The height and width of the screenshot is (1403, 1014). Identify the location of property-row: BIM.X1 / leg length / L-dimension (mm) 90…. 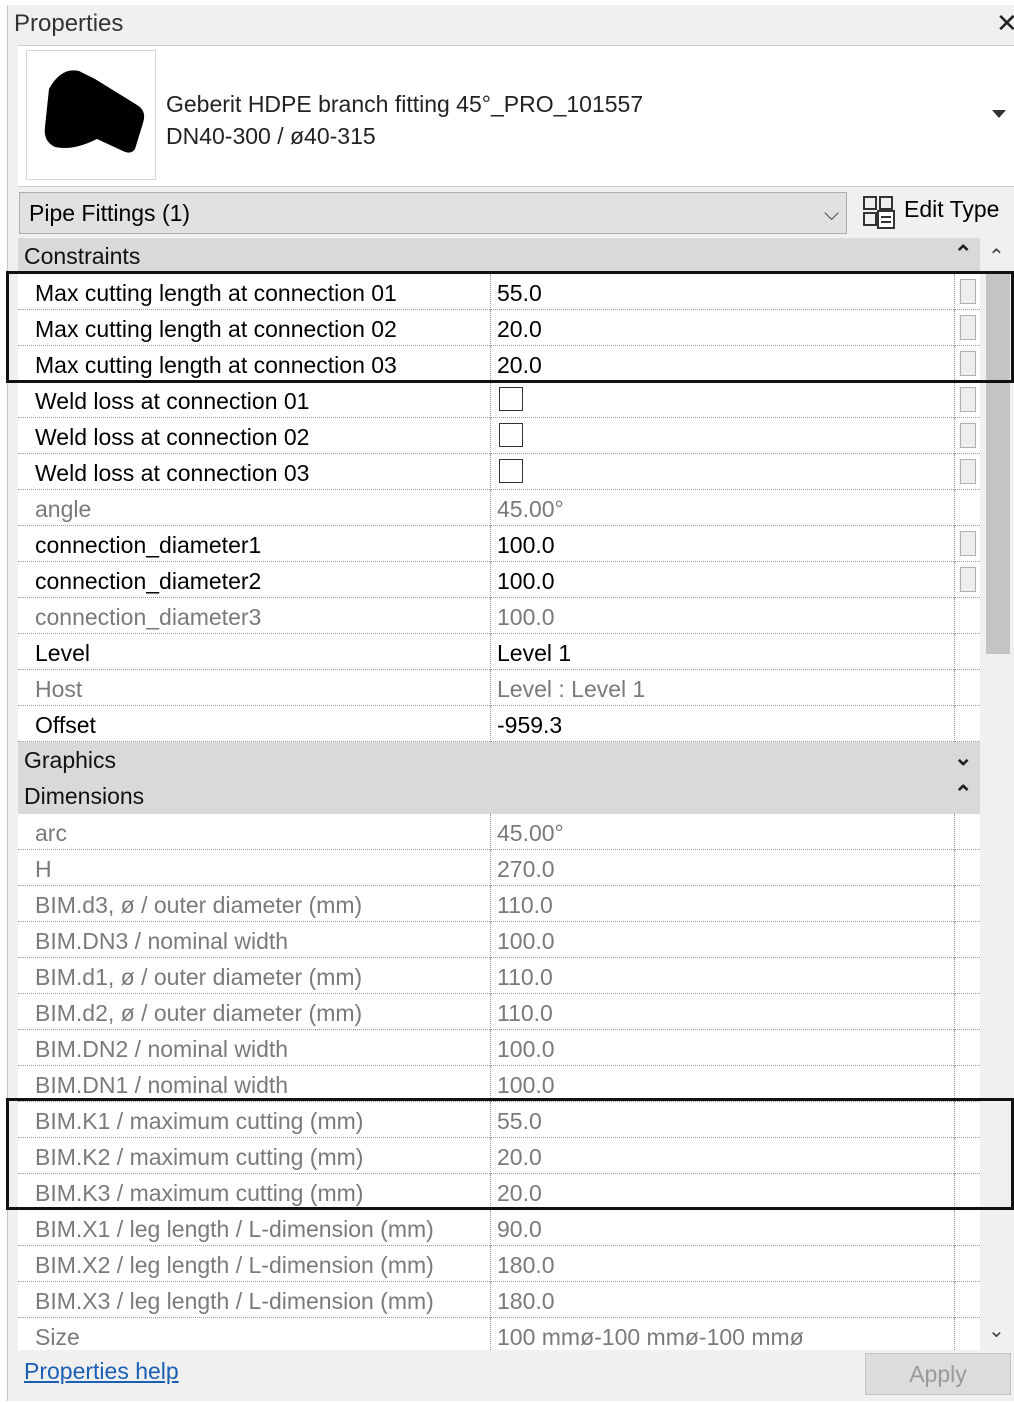
(499, 1228).